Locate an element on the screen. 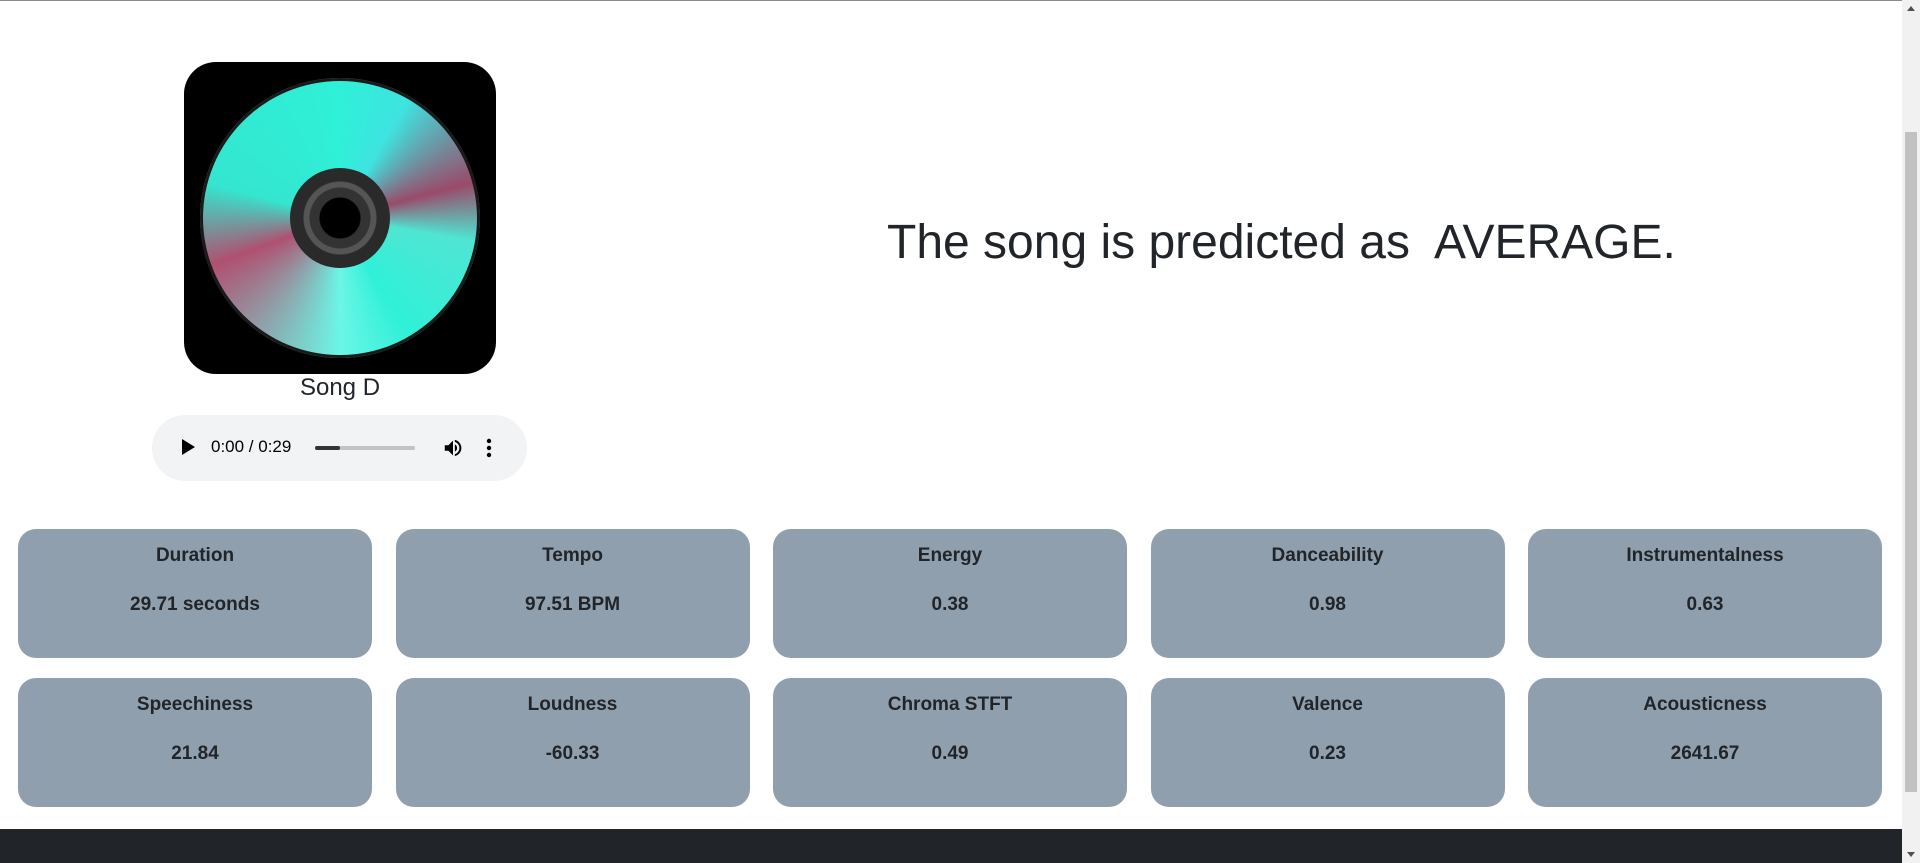 This screenshot has height=863, width=1920. feature-value: 0.49 is located at coordinates (950, 753).